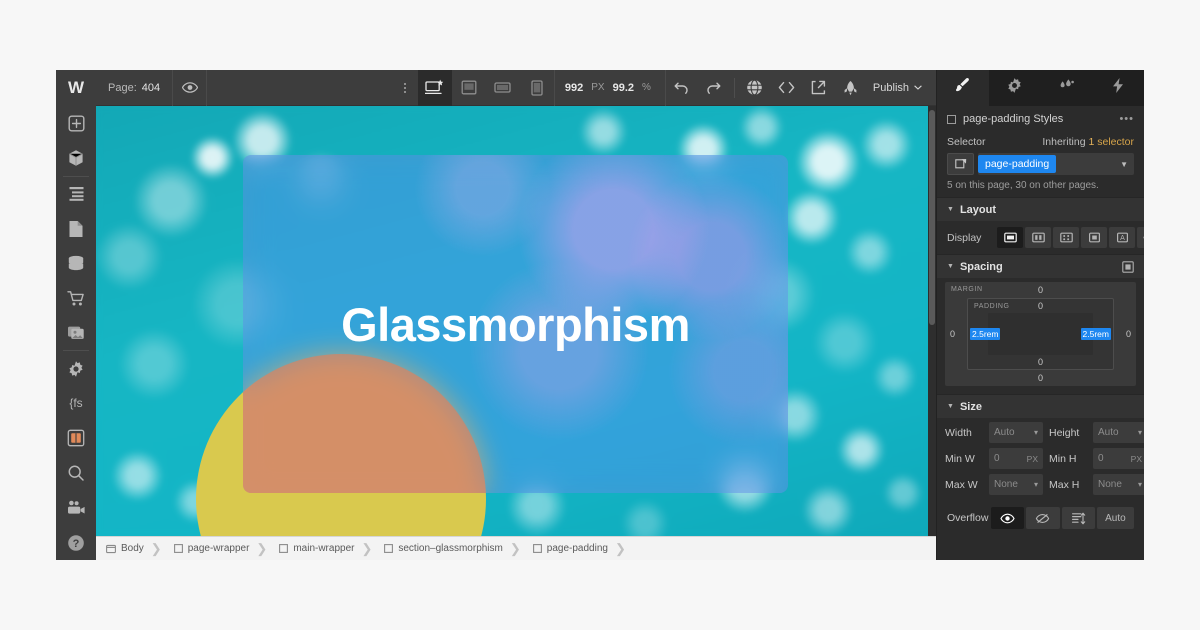 This screenshot has width=1200, height=630. Describe the element at coordinates (1016, 484) in the screenshot. I see `max-width-input: None ▾` at that location.